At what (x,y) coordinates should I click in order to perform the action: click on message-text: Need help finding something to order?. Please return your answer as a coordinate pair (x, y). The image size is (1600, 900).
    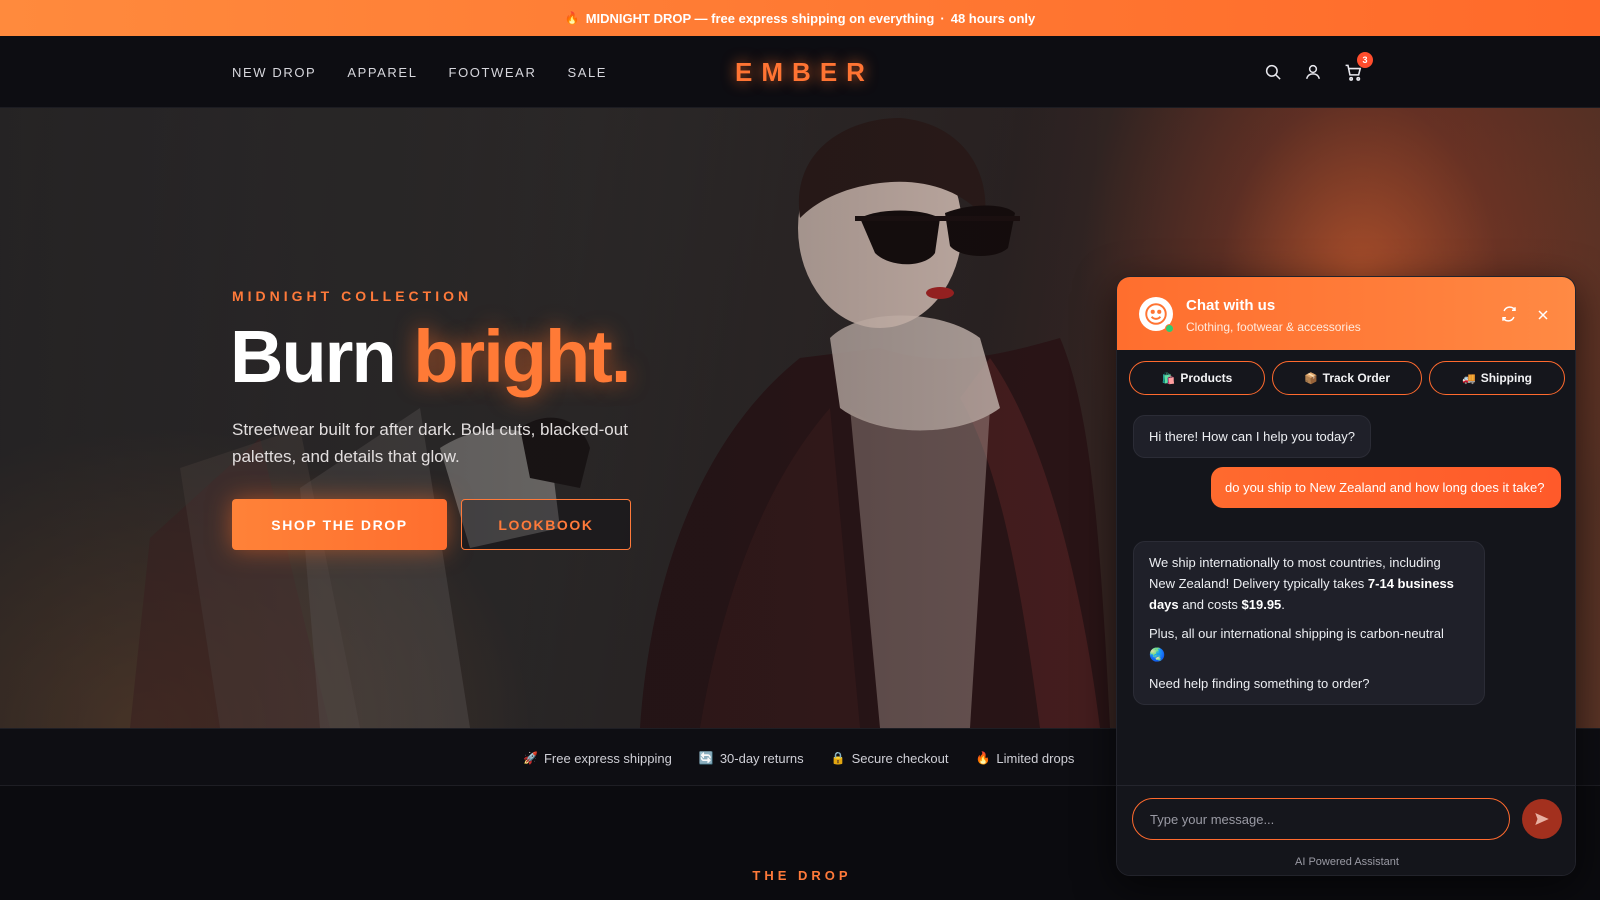
    Looking at the image, I should click on (1259, 683).